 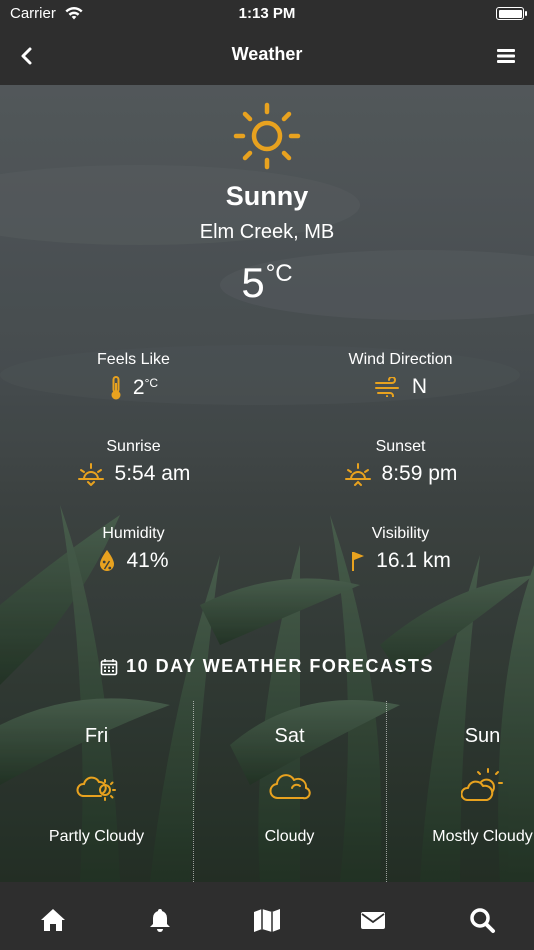 I want to click on flag-icon, so click(x=358, y=561).